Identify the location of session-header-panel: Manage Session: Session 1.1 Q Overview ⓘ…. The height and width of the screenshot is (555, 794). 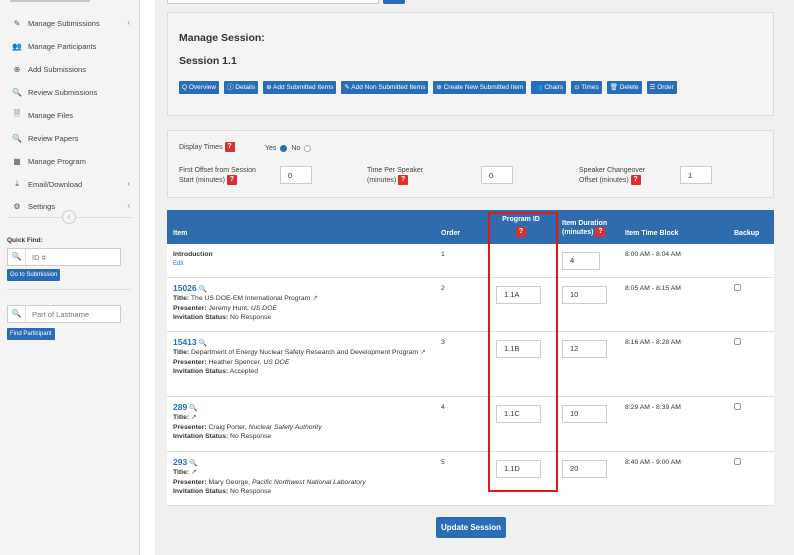
(470, 64).